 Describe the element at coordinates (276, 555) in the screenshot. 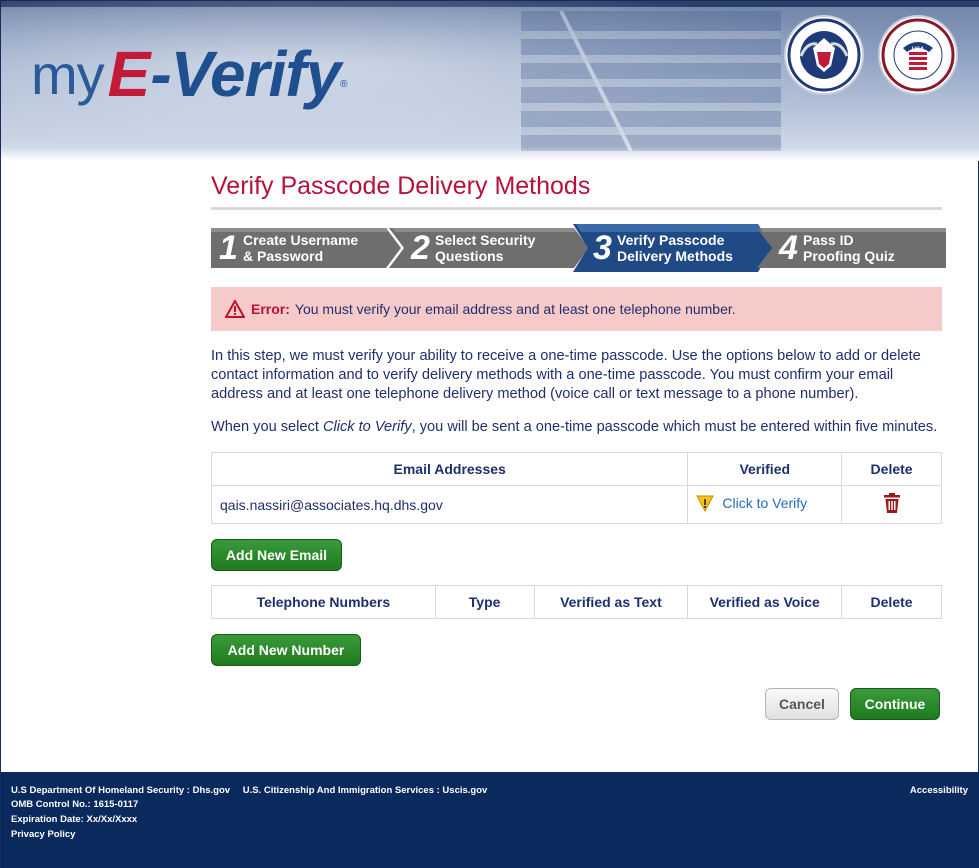

I see `add-new-email-button: Add New Email` at that location.